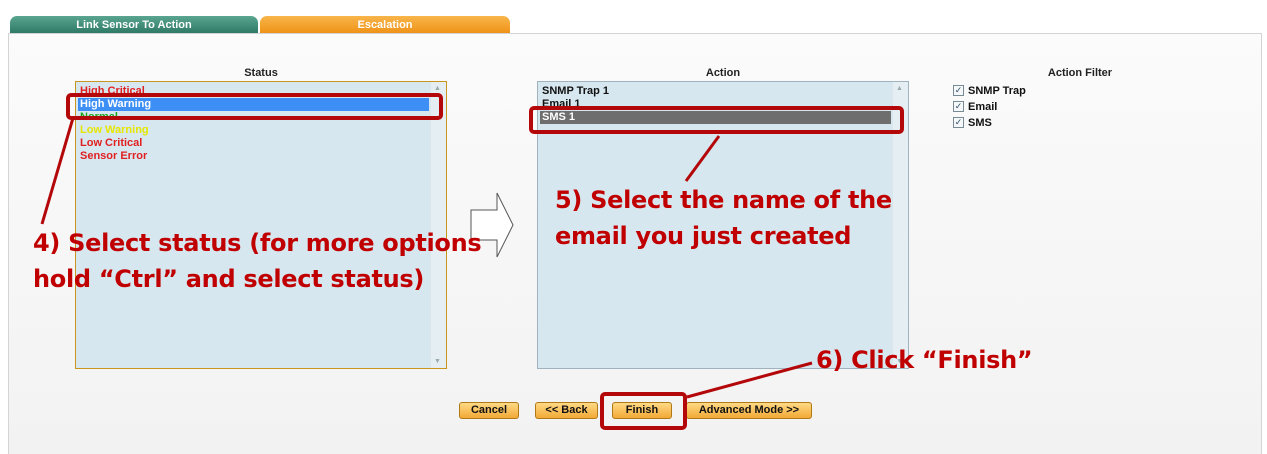 The width and height of the screenshot is (1267, 454). What do you see at coordinates (723, 200) in the screenshot?
I see `annotation-step5-line1: 5) Select the name of the` at bounding box center [723, 200].